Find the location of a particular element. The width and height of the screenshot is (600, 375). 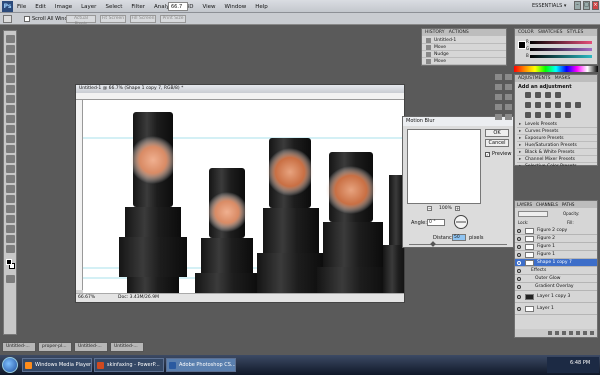

color-tabs: COLOR SWATCHES STYLES is located at coordinates (556, 32).